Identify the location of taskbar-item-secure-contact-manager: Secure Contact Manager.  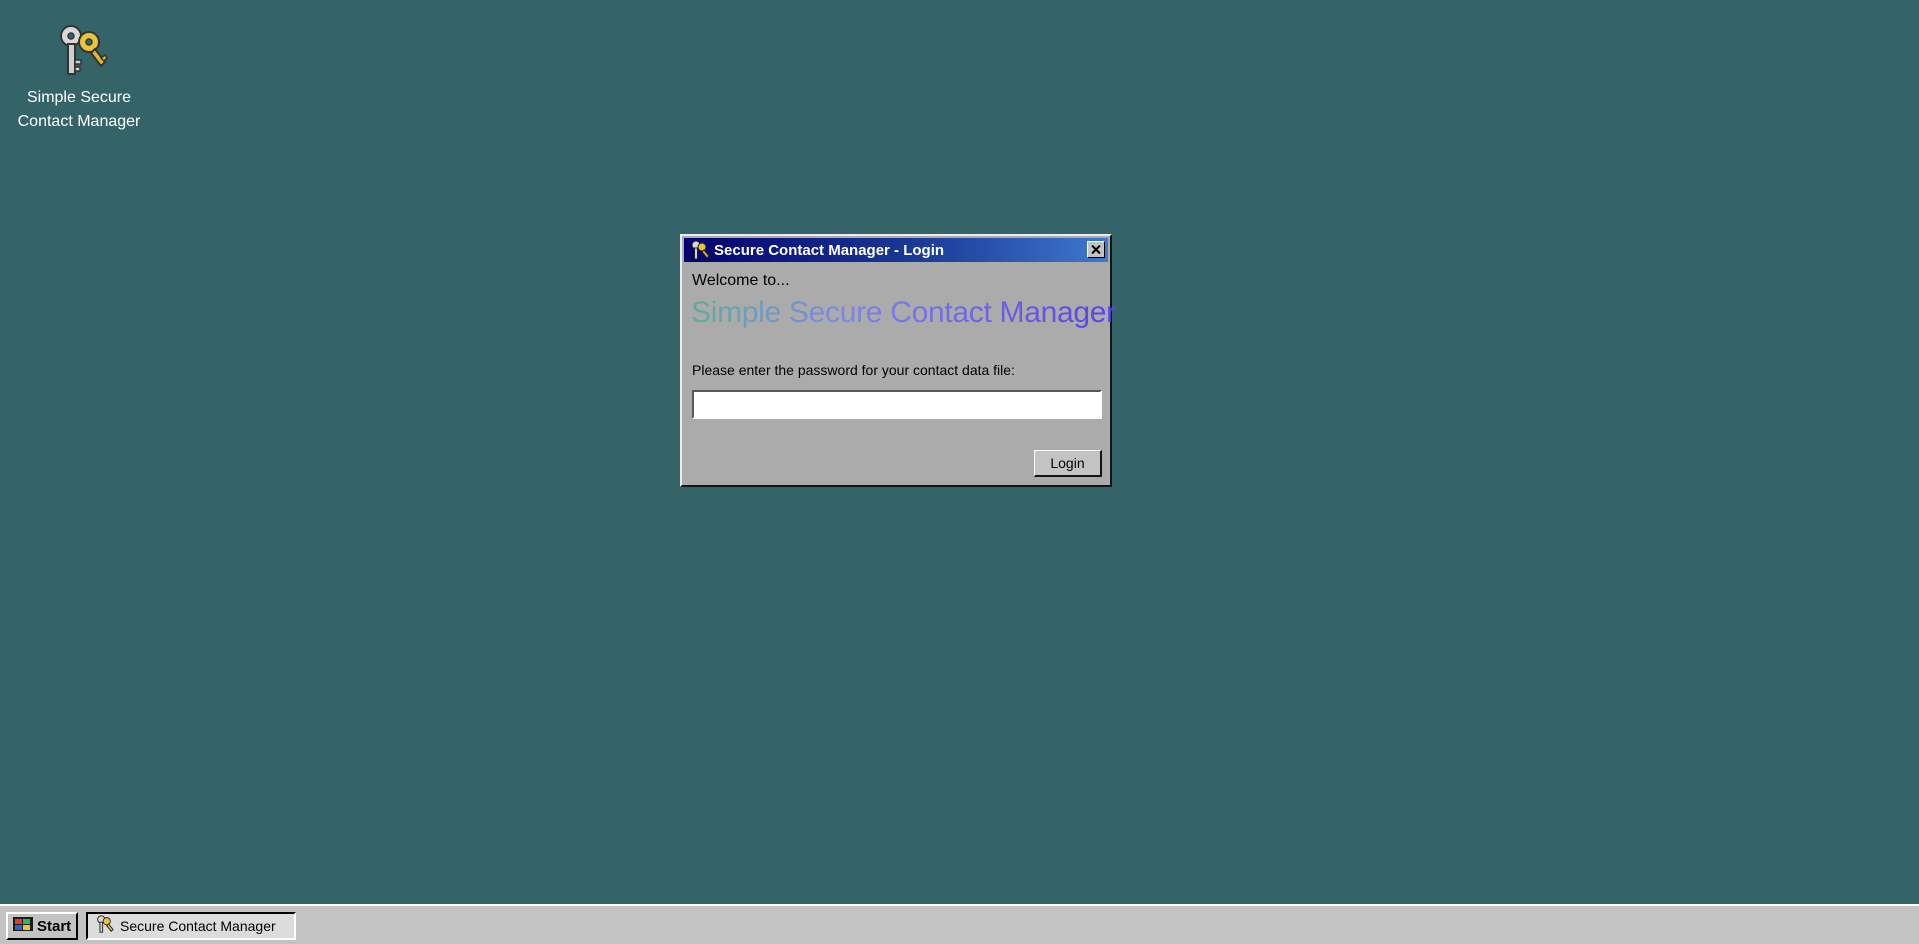
(191, 926).